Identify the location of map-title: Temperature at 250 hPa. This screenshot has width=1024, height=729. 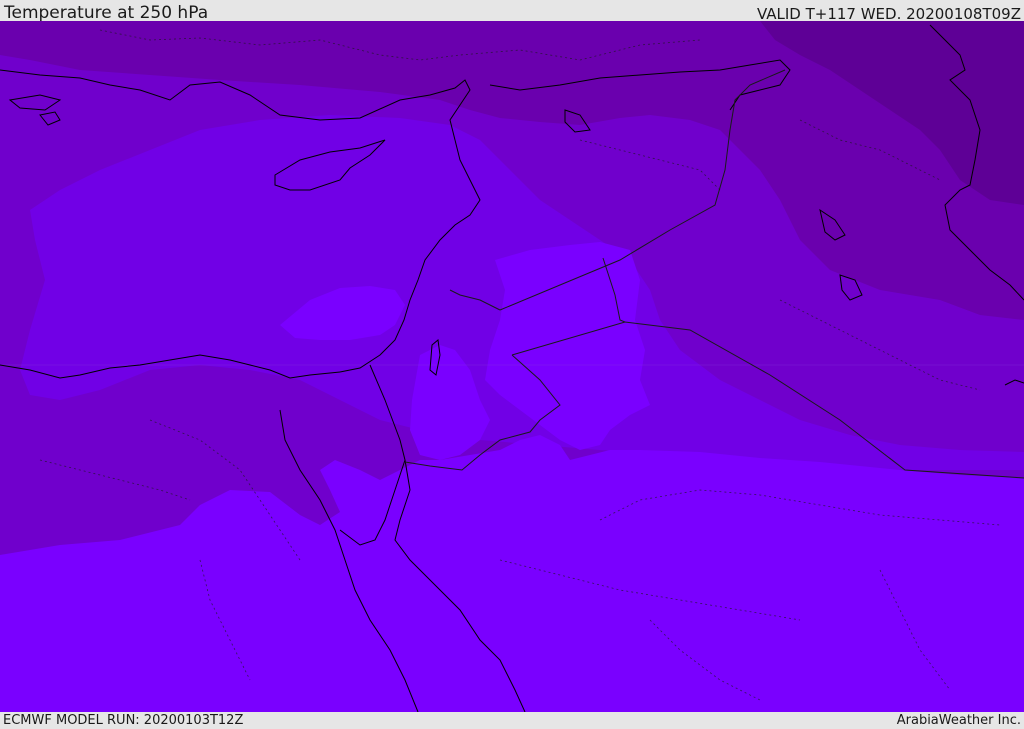
(106, 13).